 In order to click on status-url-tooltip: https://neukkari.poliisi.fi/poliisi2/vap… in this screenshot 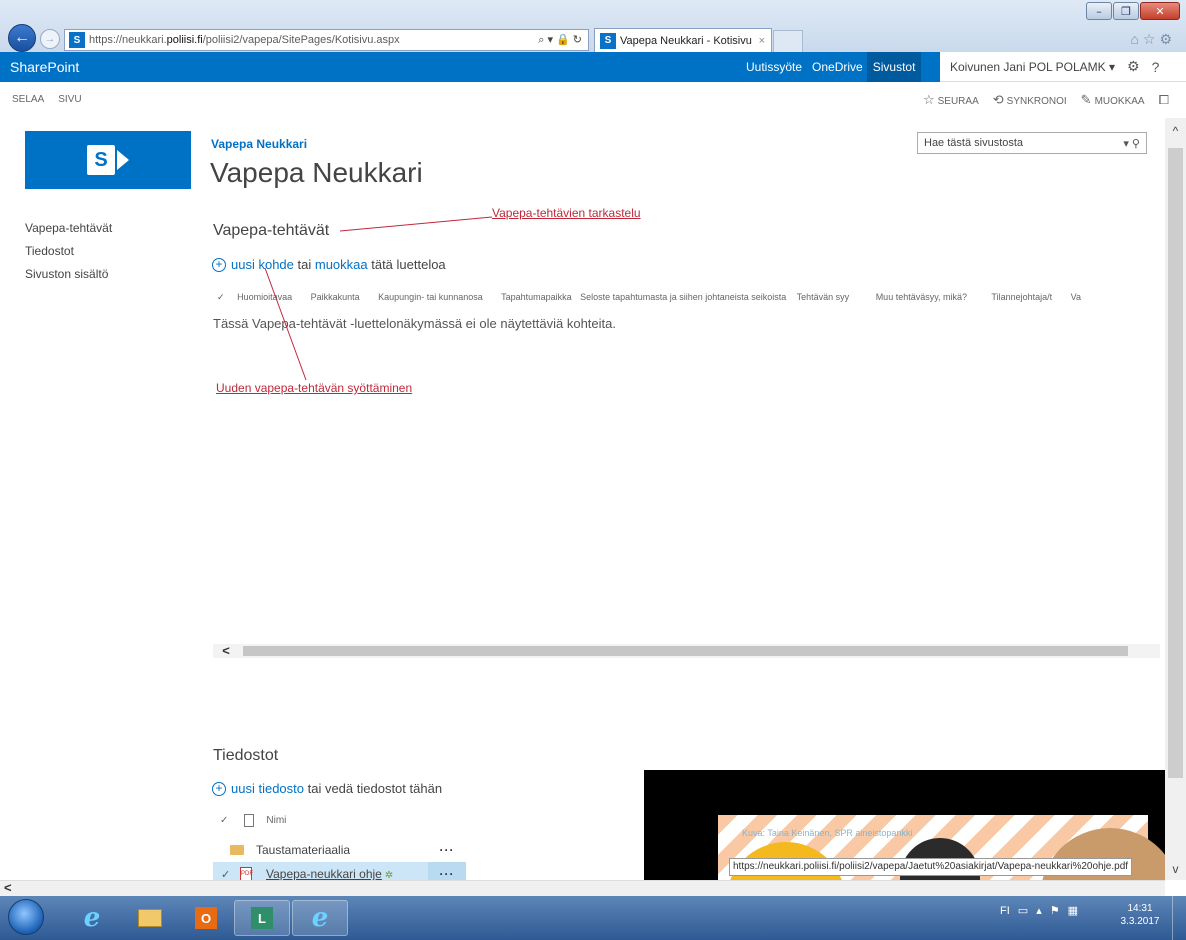, I will do `click(931, 867)`.